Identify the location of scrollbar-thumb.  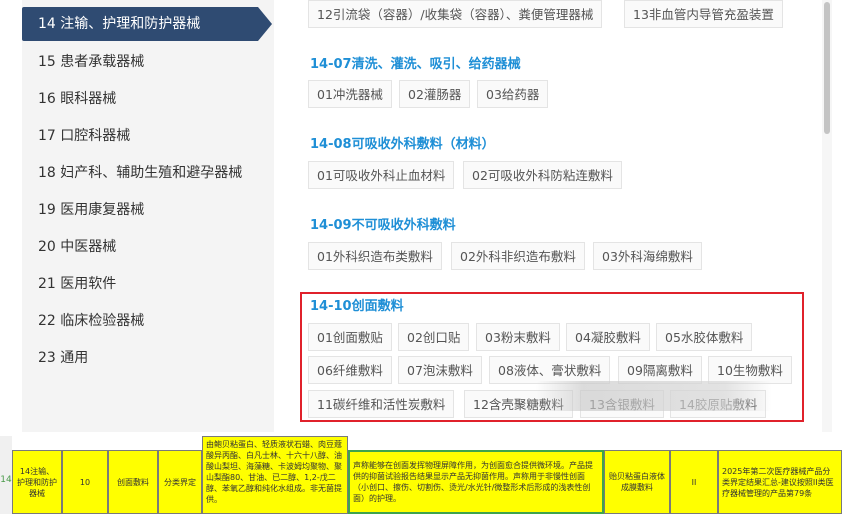
(827, 68).